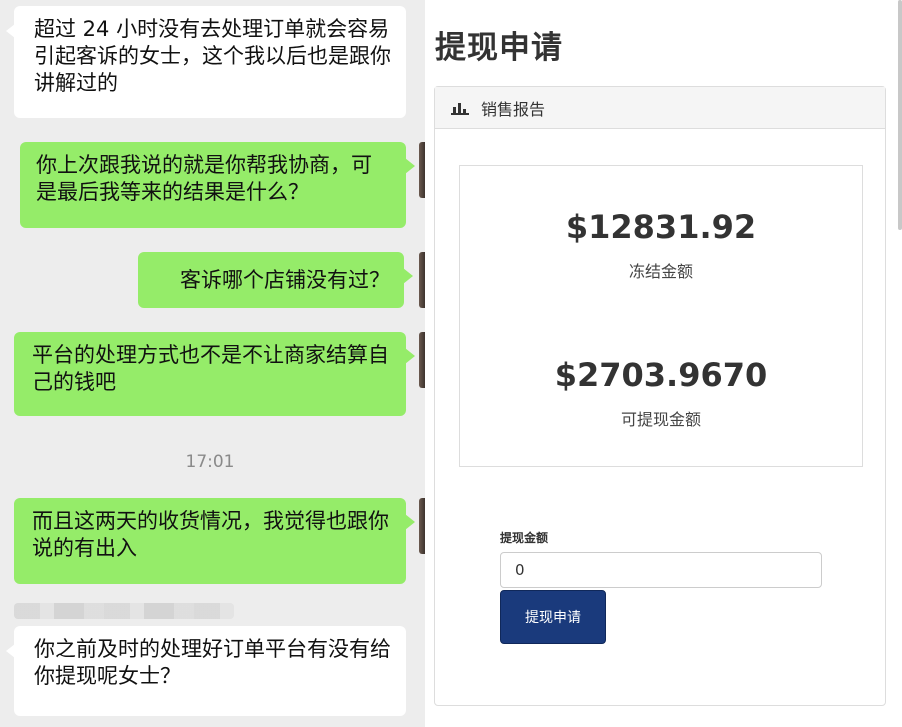  Describe the element at coordinates (661, 537) in the screenshot. I see `amount-field-label: 提现金额` at that location.